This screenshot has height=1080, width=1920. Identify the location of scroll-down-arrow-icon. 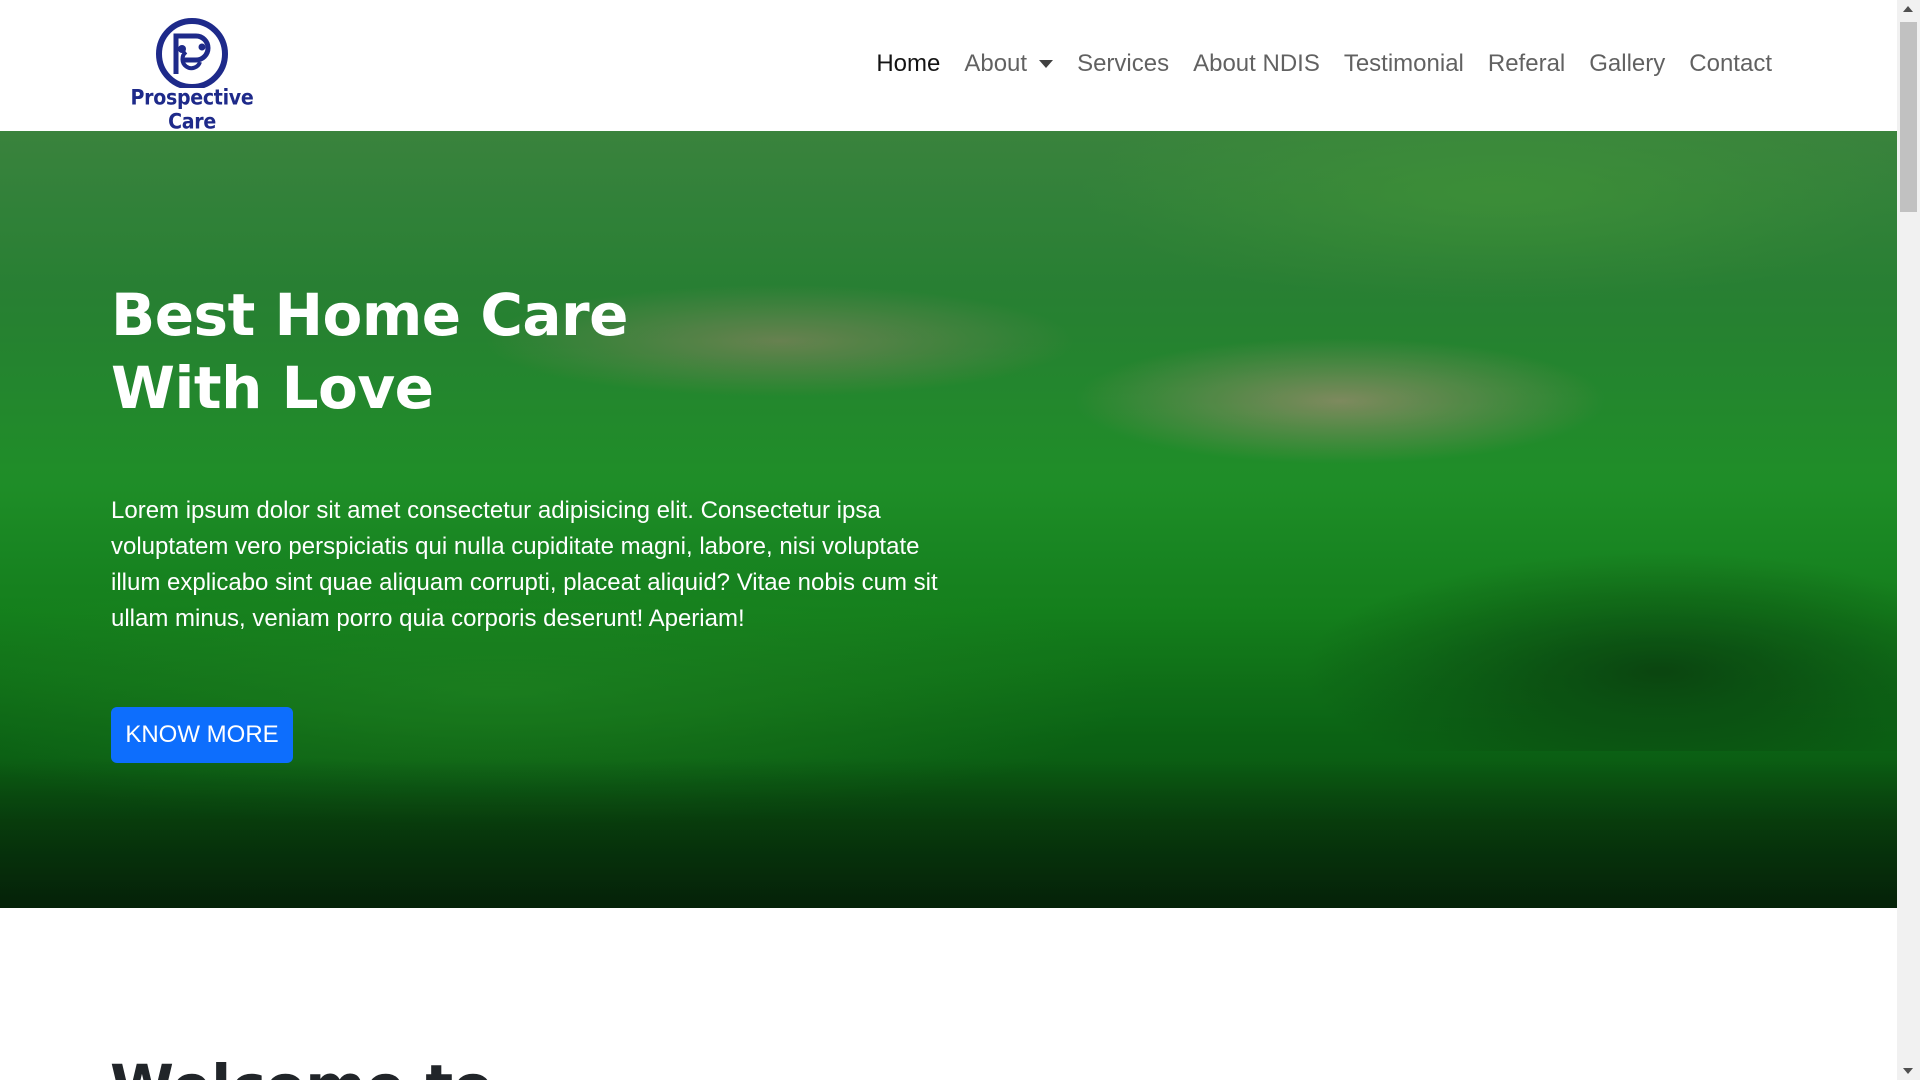
(1908, 1071).